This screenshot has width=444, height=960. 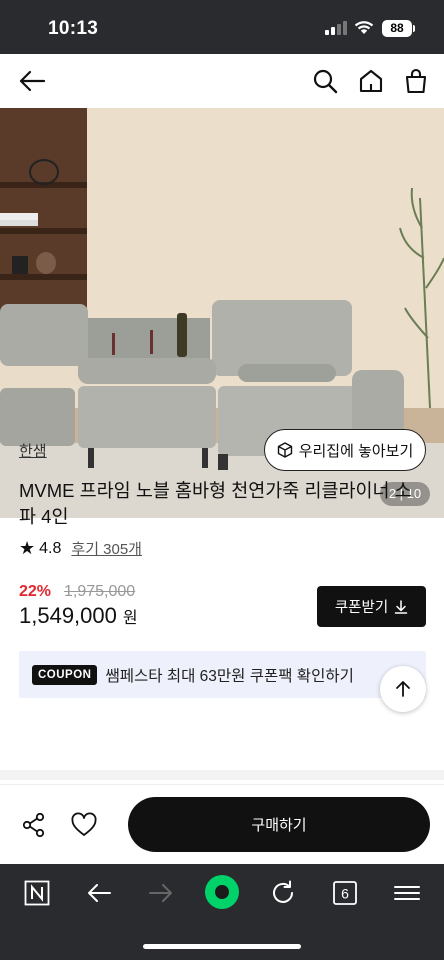 I want to click on currency-label: 원, so click(x=130, y=618).